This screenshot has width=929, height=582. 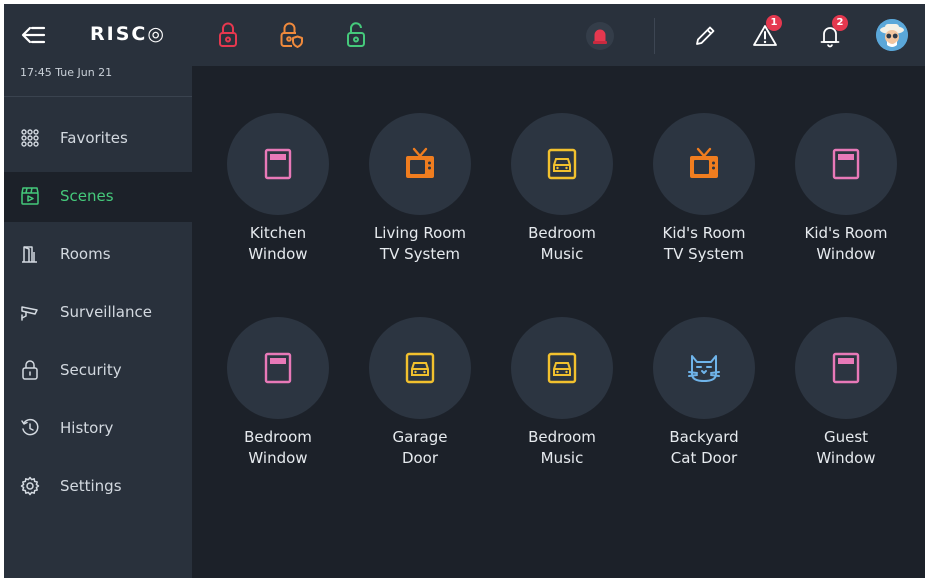 I want to click on sidebar-item-history: History, so click(x=98, y=429).